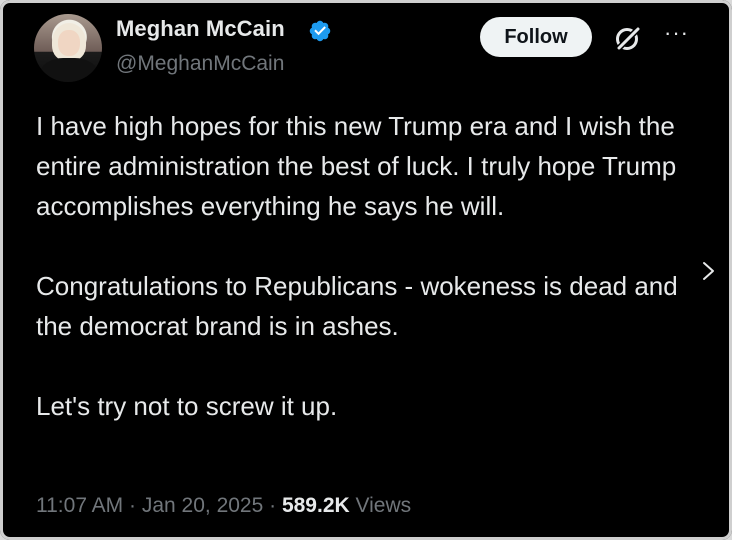 This screenshot has height=540, width=732. What do you see at coordinates (200, 64) in the screenshot?
I see `author-handle: @MeghanMcCain` at bounding box center [200, 64].